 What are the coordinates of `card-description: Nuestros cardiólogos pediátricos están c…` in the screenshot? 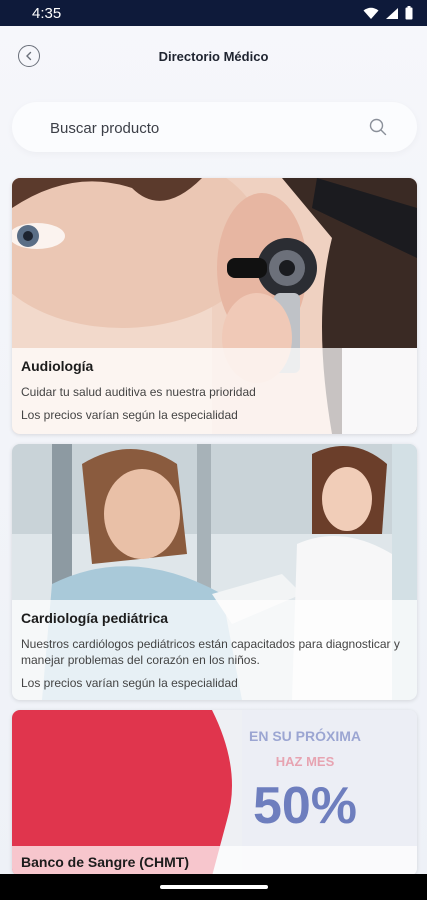 It's located at (210, 652).